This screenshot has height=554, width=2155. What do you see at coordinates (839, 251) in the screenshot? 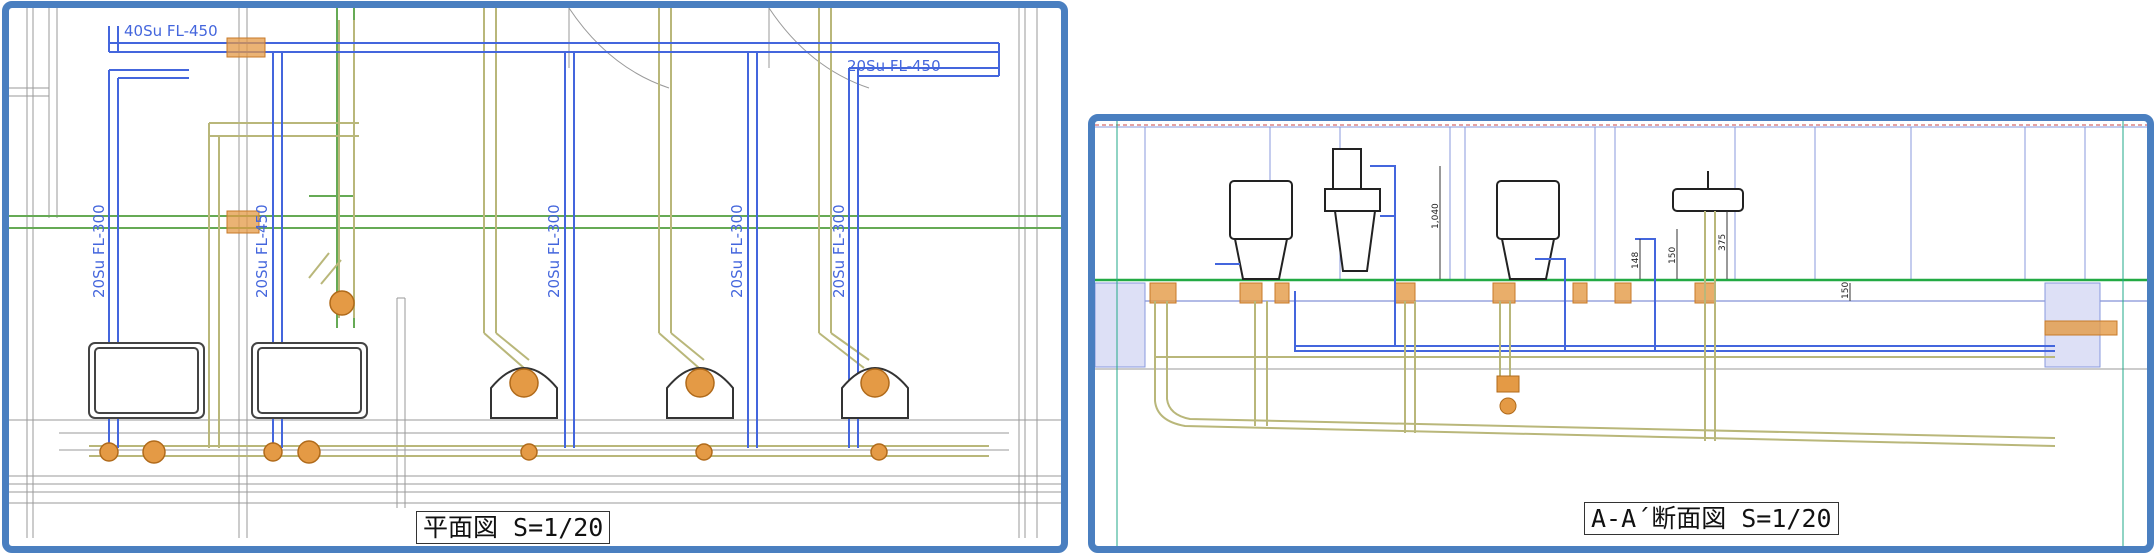
I see `pipe-label-5: 20Su FL-300` at bounding box center [839, 251].